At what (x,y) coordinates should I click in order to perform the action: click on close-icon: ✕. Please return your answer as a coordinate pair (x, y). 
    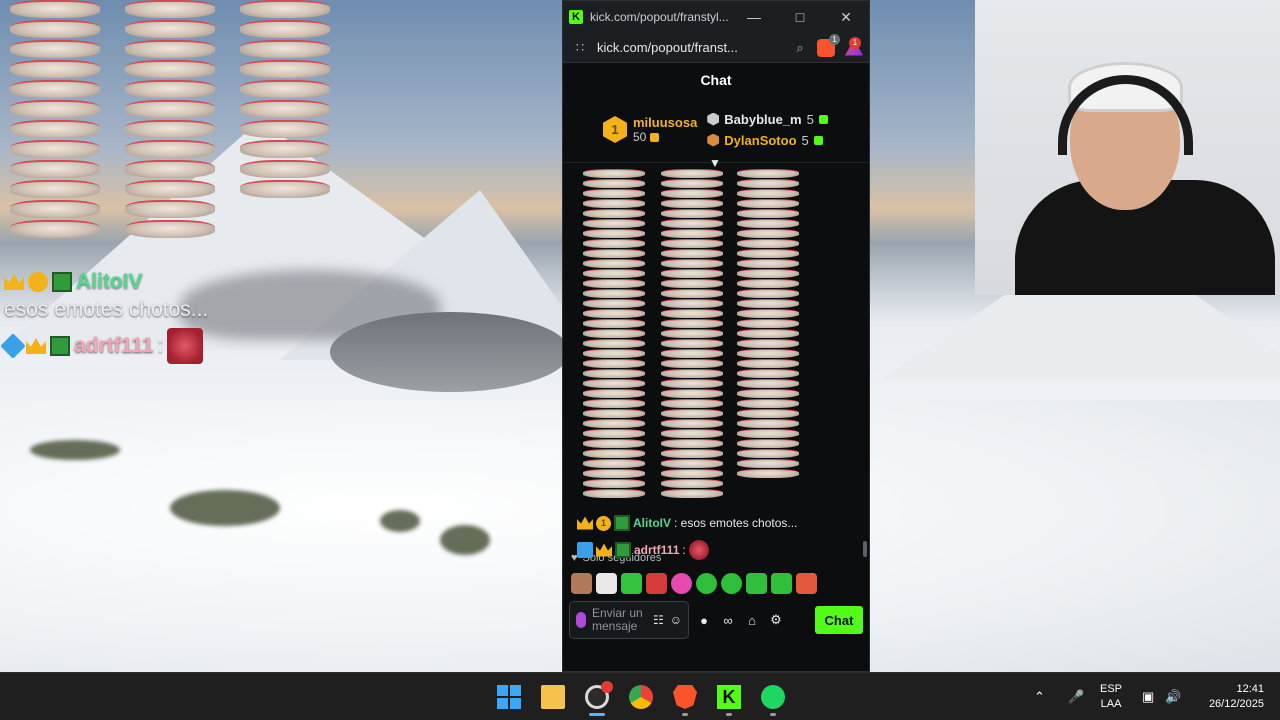
    Looking at the image, I should click on (846, 17).